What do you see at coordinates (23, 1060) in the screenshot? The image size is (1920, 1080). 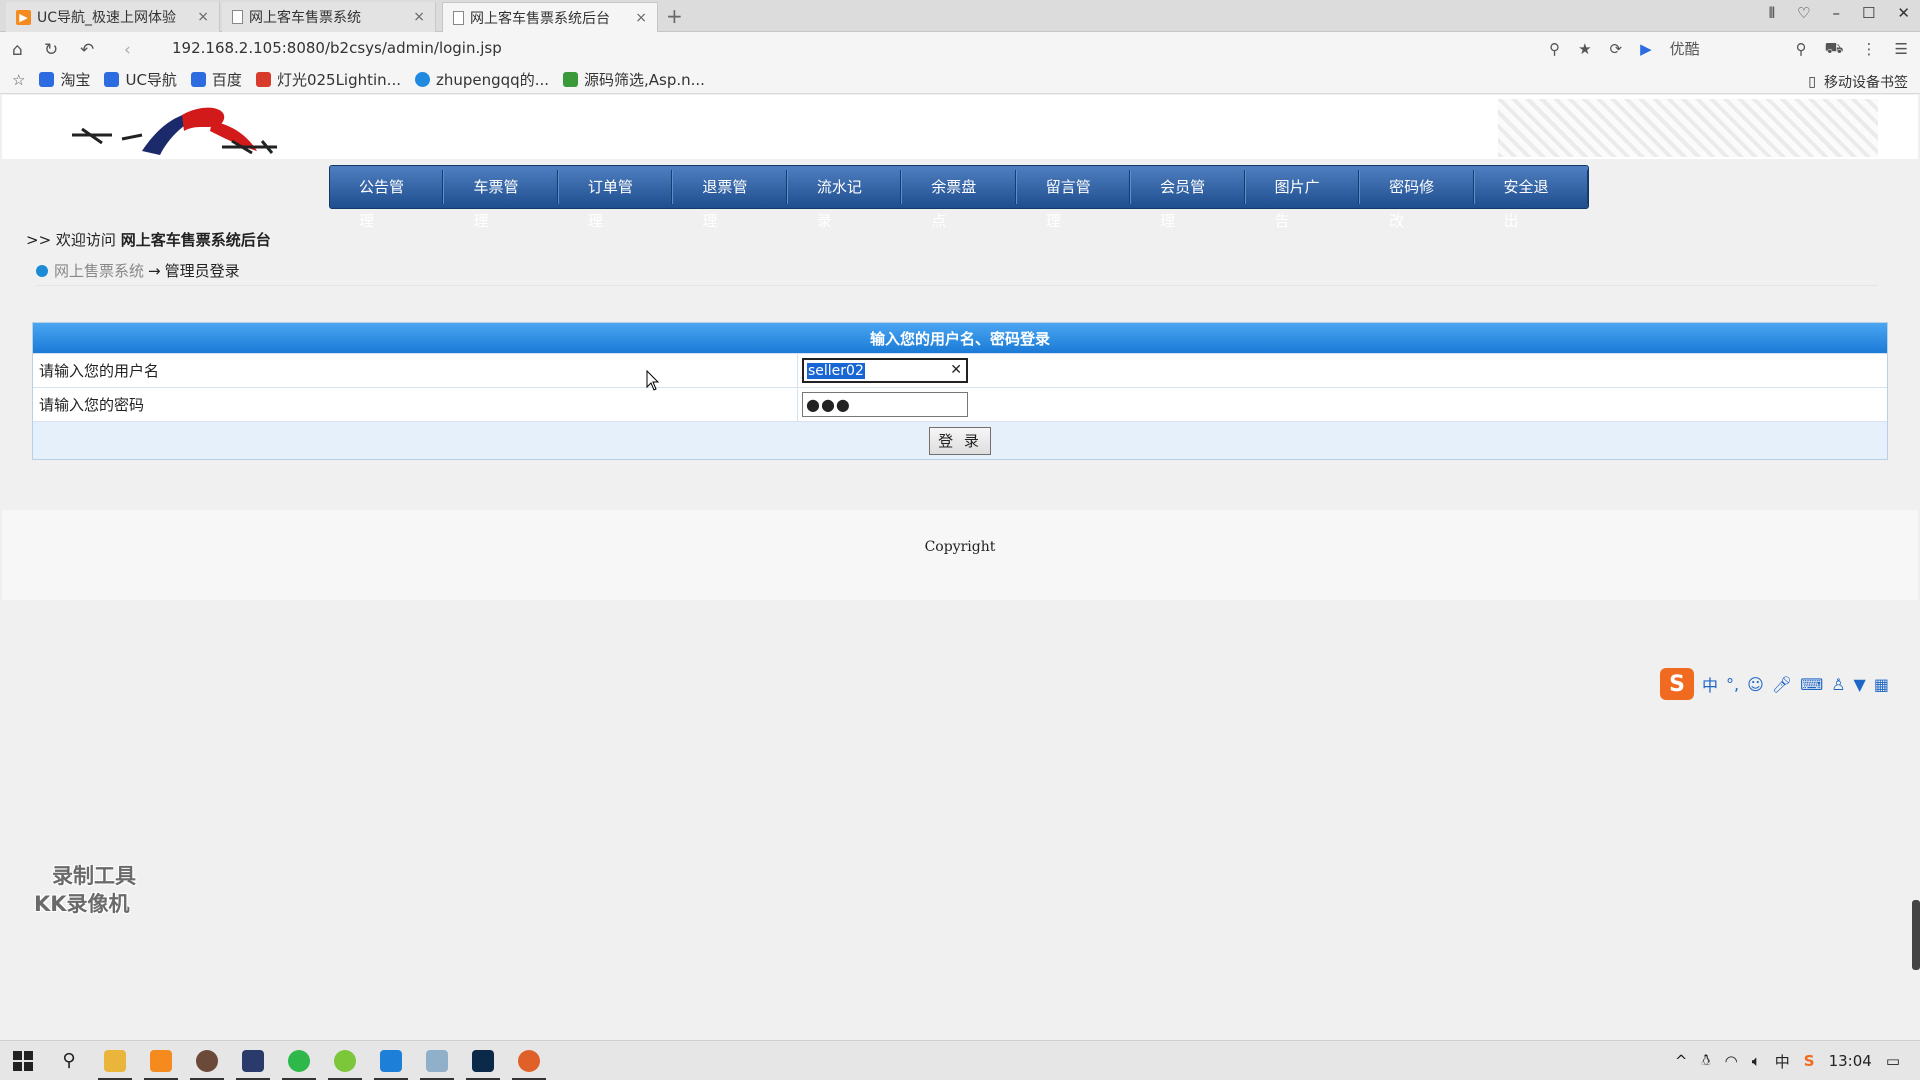 I see `start-button` at bounding box center [23, 1060].